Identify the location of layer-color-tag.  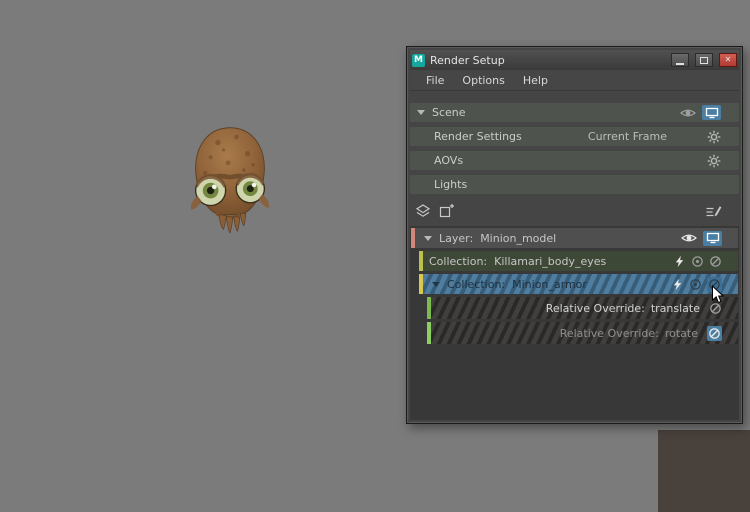
(413, 238).